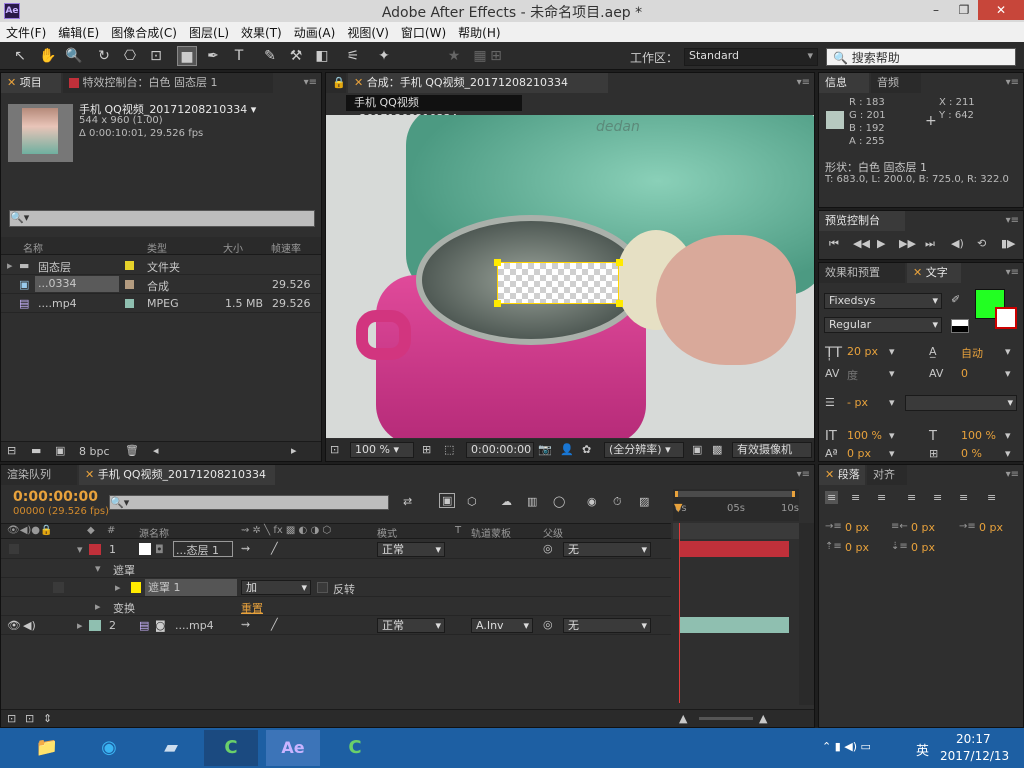 The height and width of the screenshot is (768, 1024). I want to click on list-item: ▣ ...0334 合成 29.526, so click(161, 284).